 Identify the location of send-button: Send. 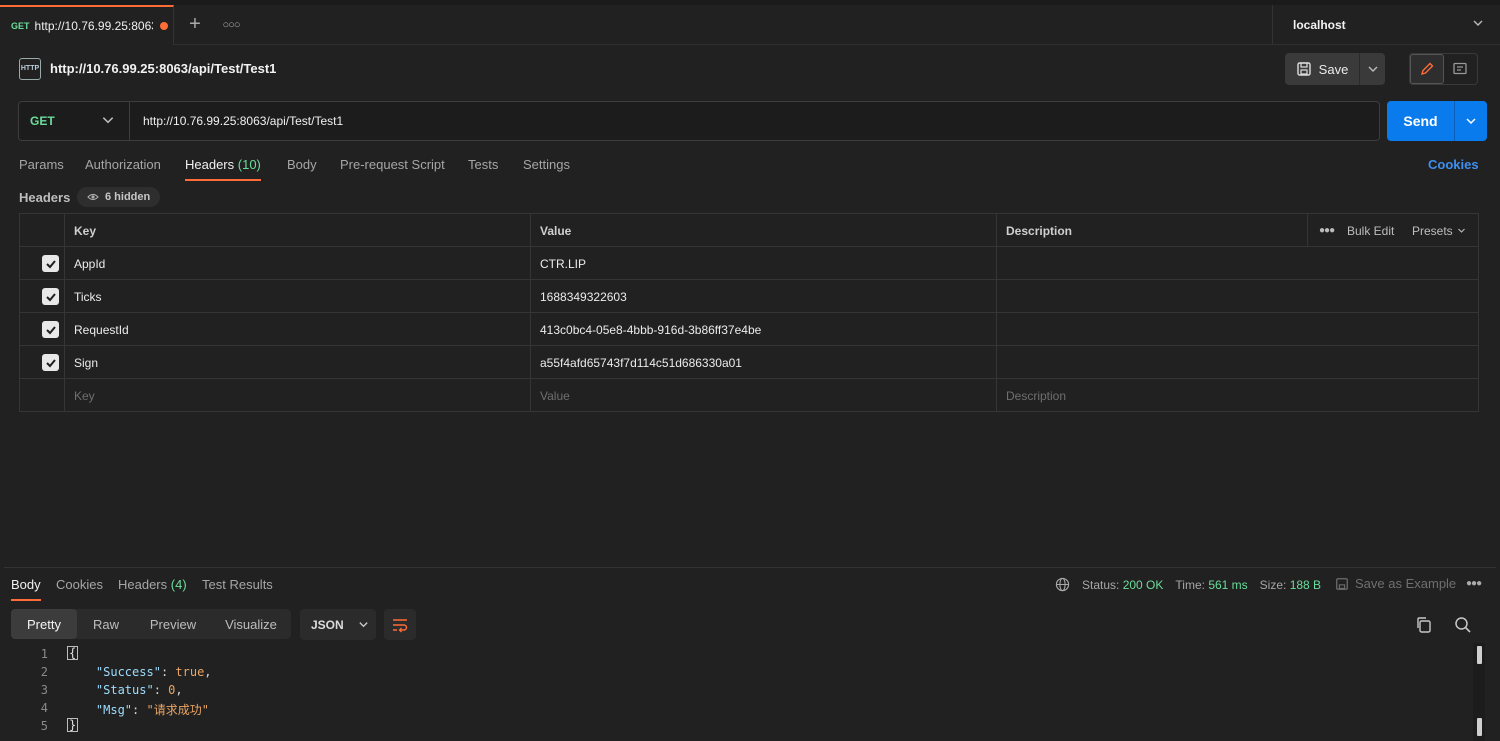
(1420, 121).